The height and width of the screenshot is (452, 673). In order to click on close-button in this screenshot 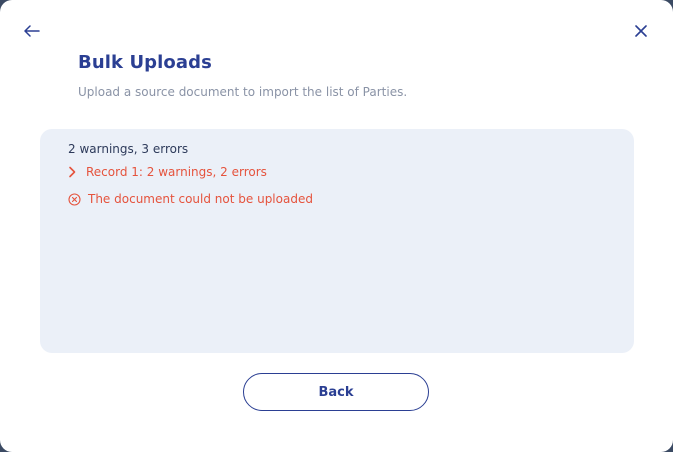, I will do `click(641, 31)`.